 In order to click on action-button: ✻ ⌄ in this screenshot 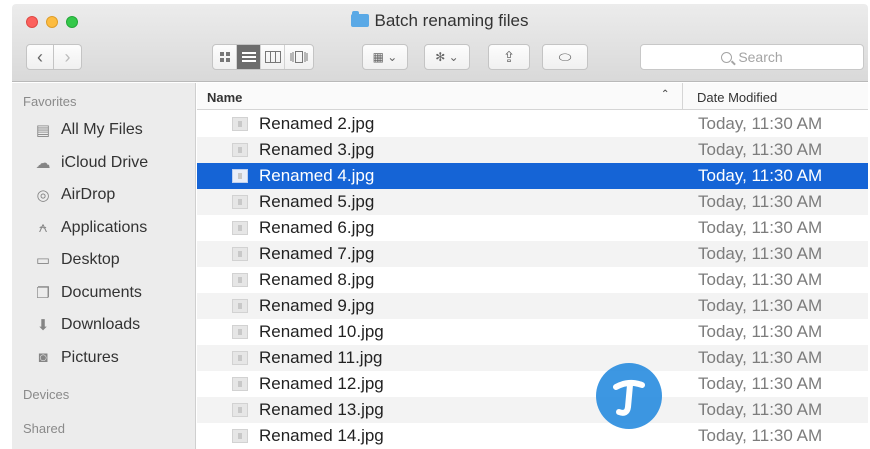, I will do `click(447, 57)`.